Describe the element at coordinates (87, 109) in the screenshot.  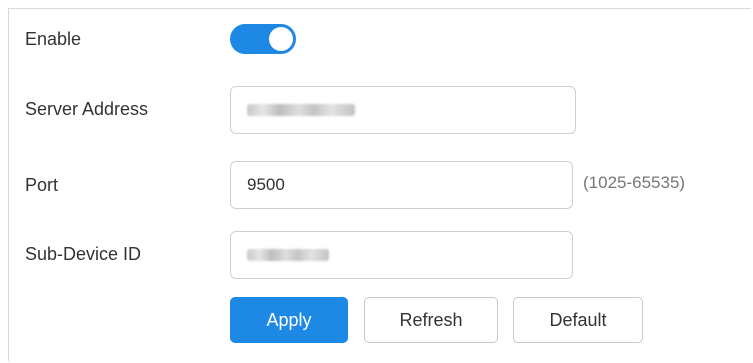
I see `server-address-label: Server Address` at that location.